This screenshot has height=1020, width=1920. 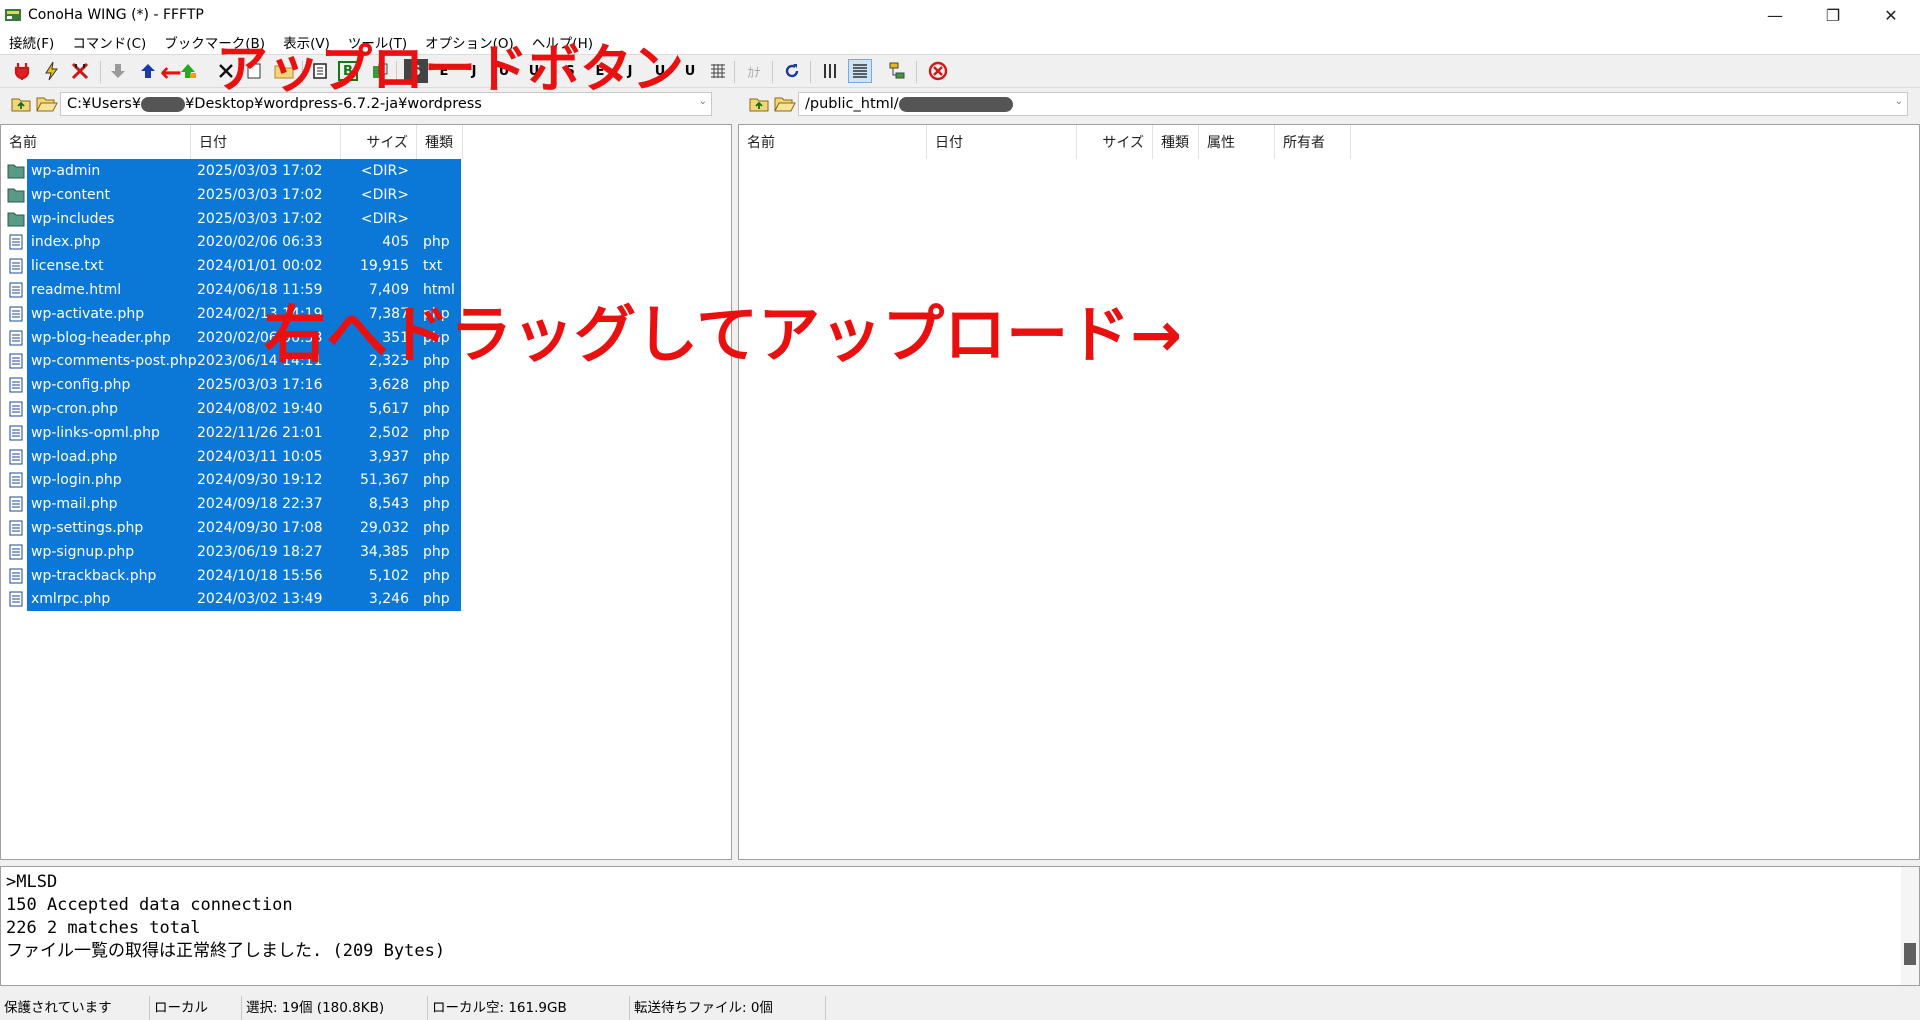 What do you see at coordinates (31, 42) in the screenshot?
I see `menu-connect: 接続(F)` at bounding box center [31, 42].